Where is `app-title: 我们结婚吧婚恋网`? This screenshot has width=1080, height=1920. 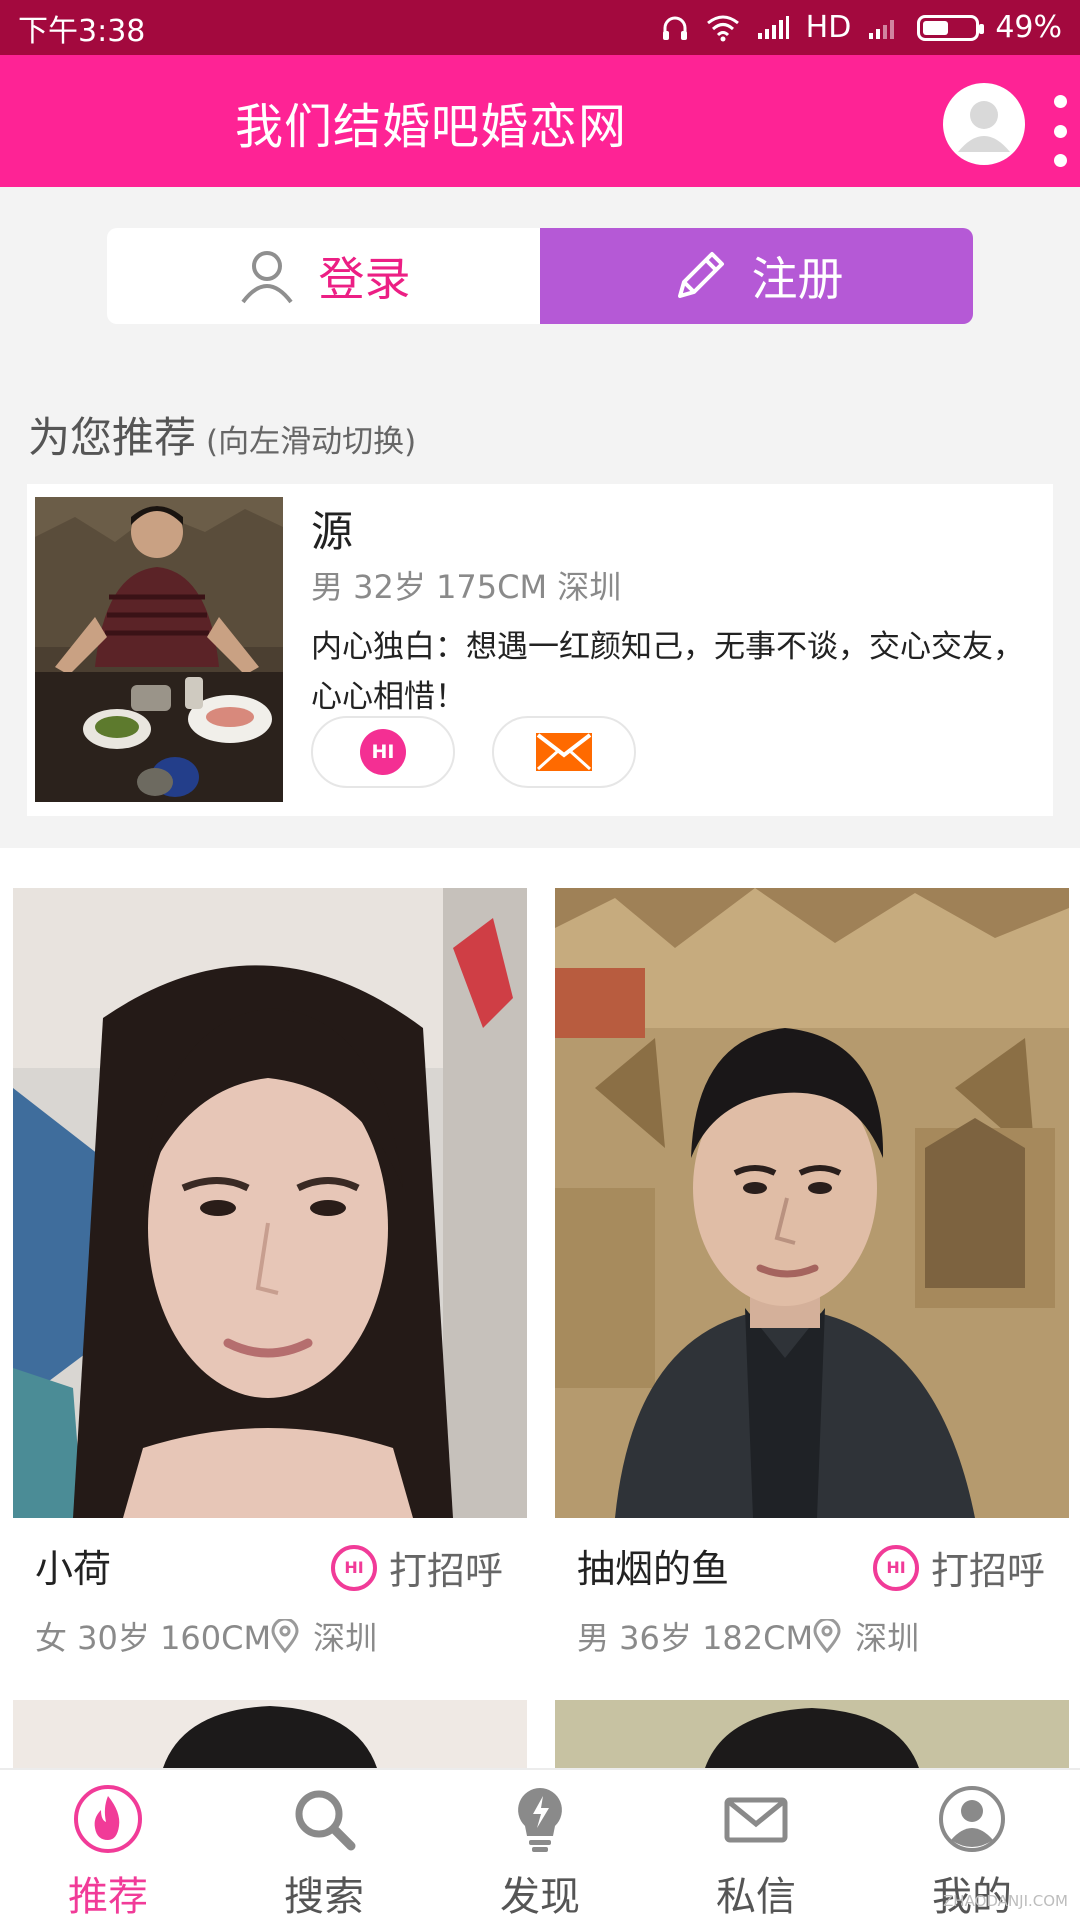 app-title: 我们结婚吧婚恋网 is located at coordinates (431, 127).